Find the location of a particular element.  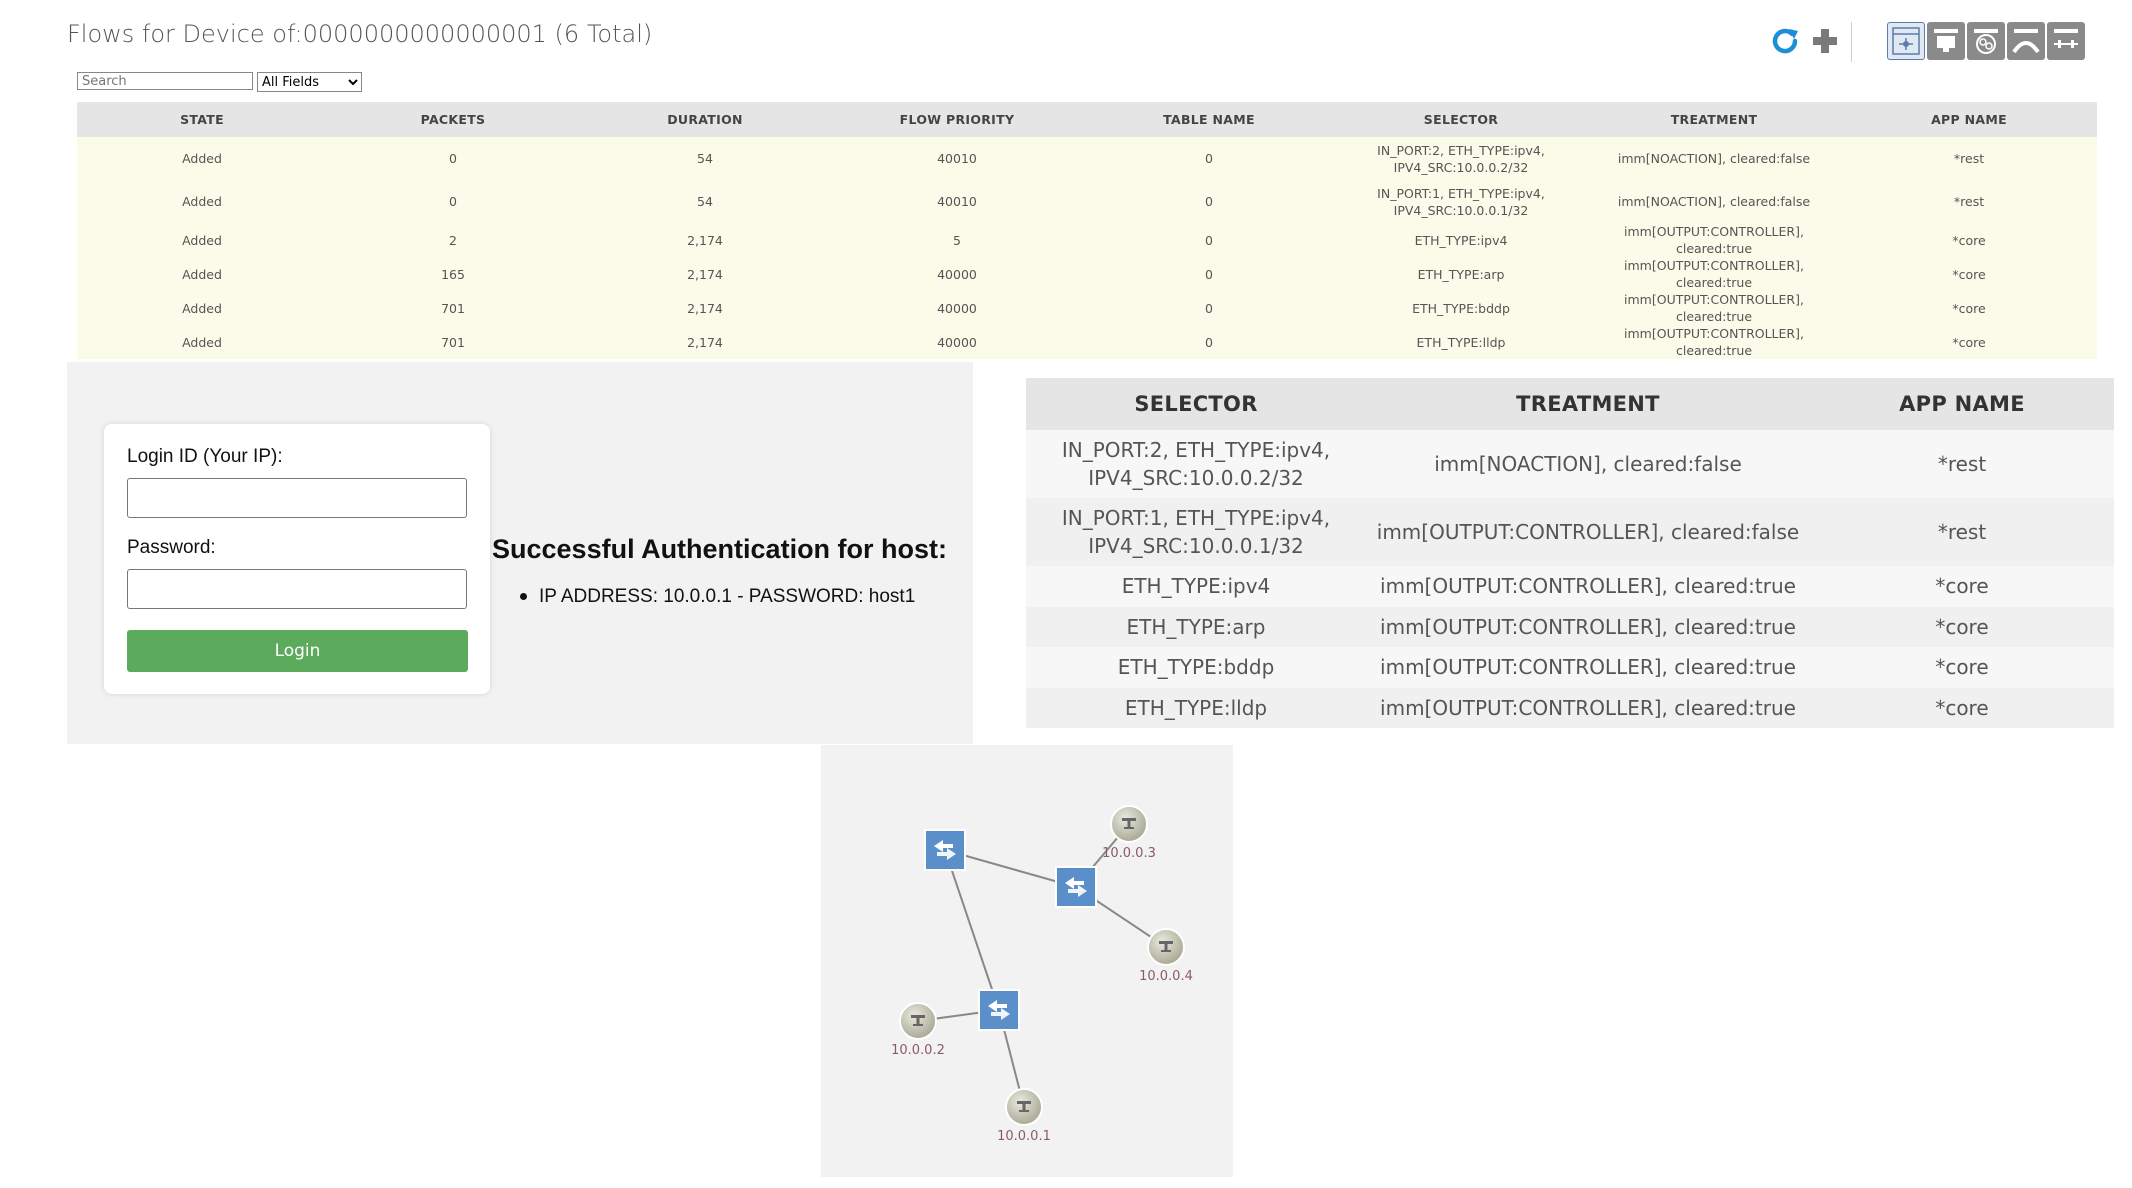

group-view-button is located at coordinates (2066, 41).